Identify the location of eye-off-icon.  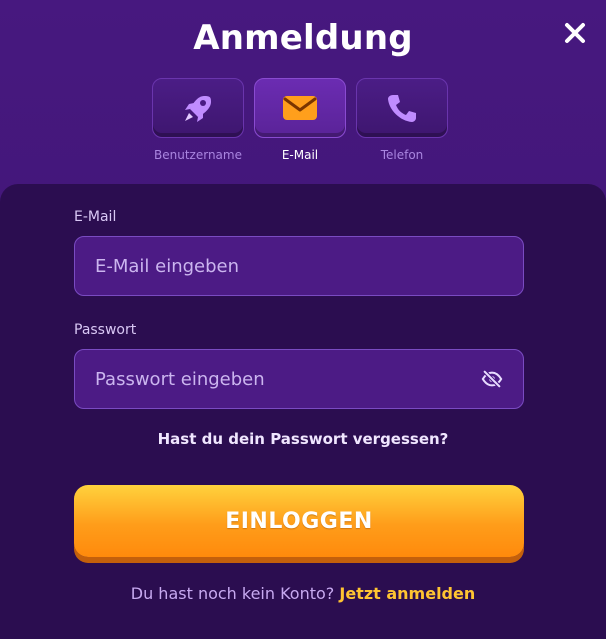
(492, 379).